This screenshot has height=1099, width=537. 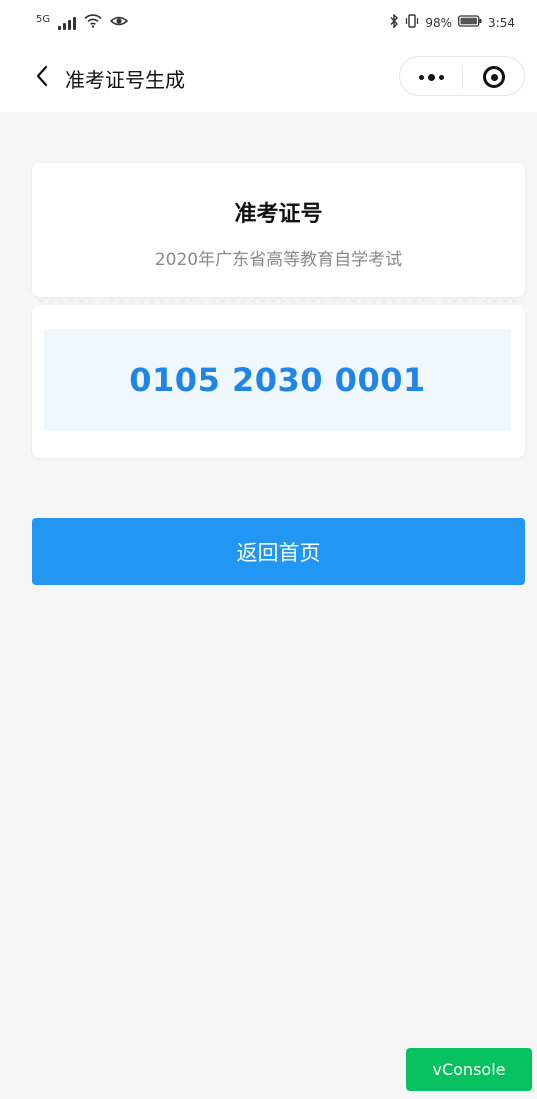 What do you see at coordinates (501, 22) in the screenshot?
I see `clock: 3:54` at bounding box center [501, 22].